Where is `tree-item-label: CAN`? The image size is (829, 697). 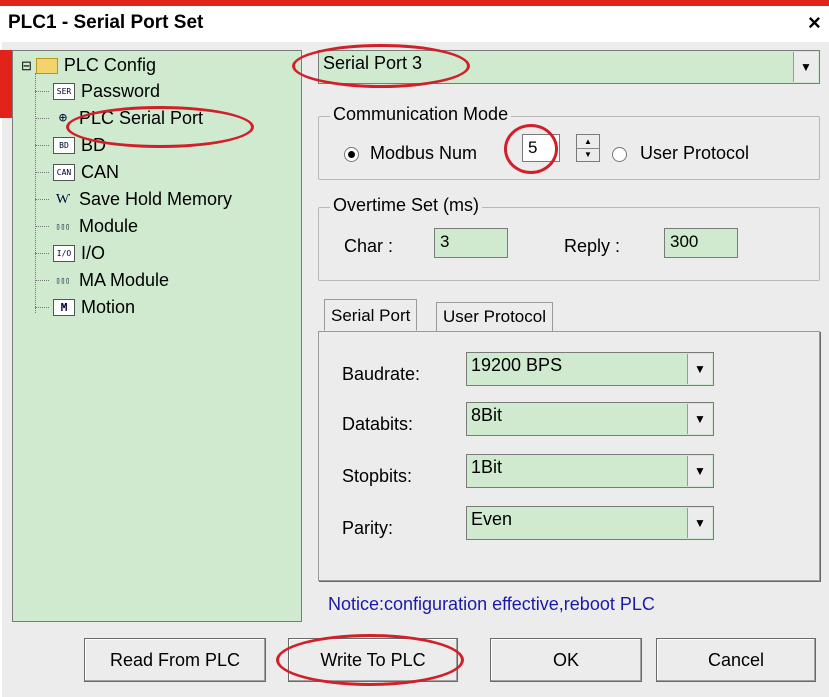
tree-item-label: CAN is located at coordinates (100, 172).